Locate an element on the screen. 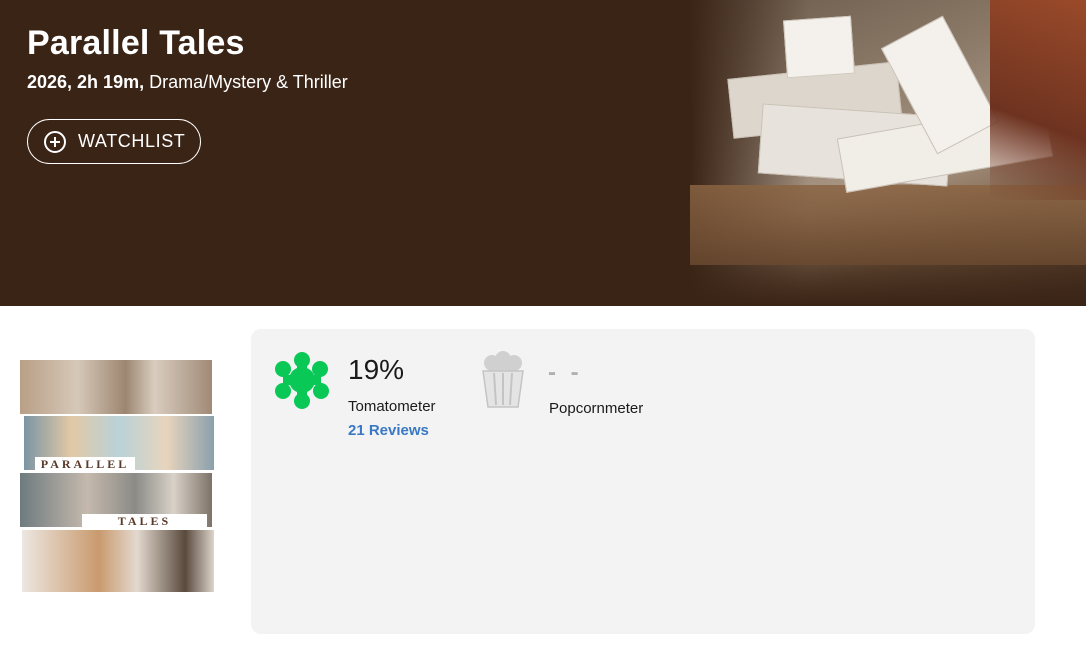  genres: Drama/Mystery & Thriller is located at coordinates (248, 82).